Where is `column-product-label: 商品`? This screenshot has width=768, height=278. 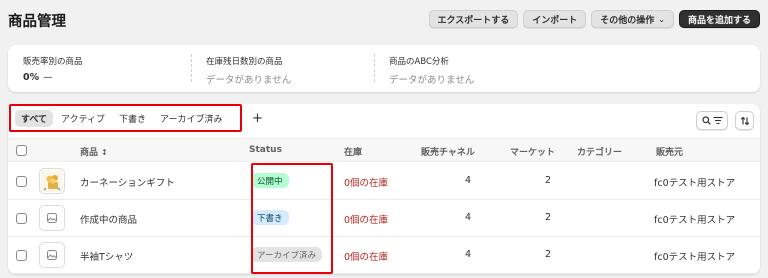
column-product-label: 商品 is located at coordinates (89, 153).